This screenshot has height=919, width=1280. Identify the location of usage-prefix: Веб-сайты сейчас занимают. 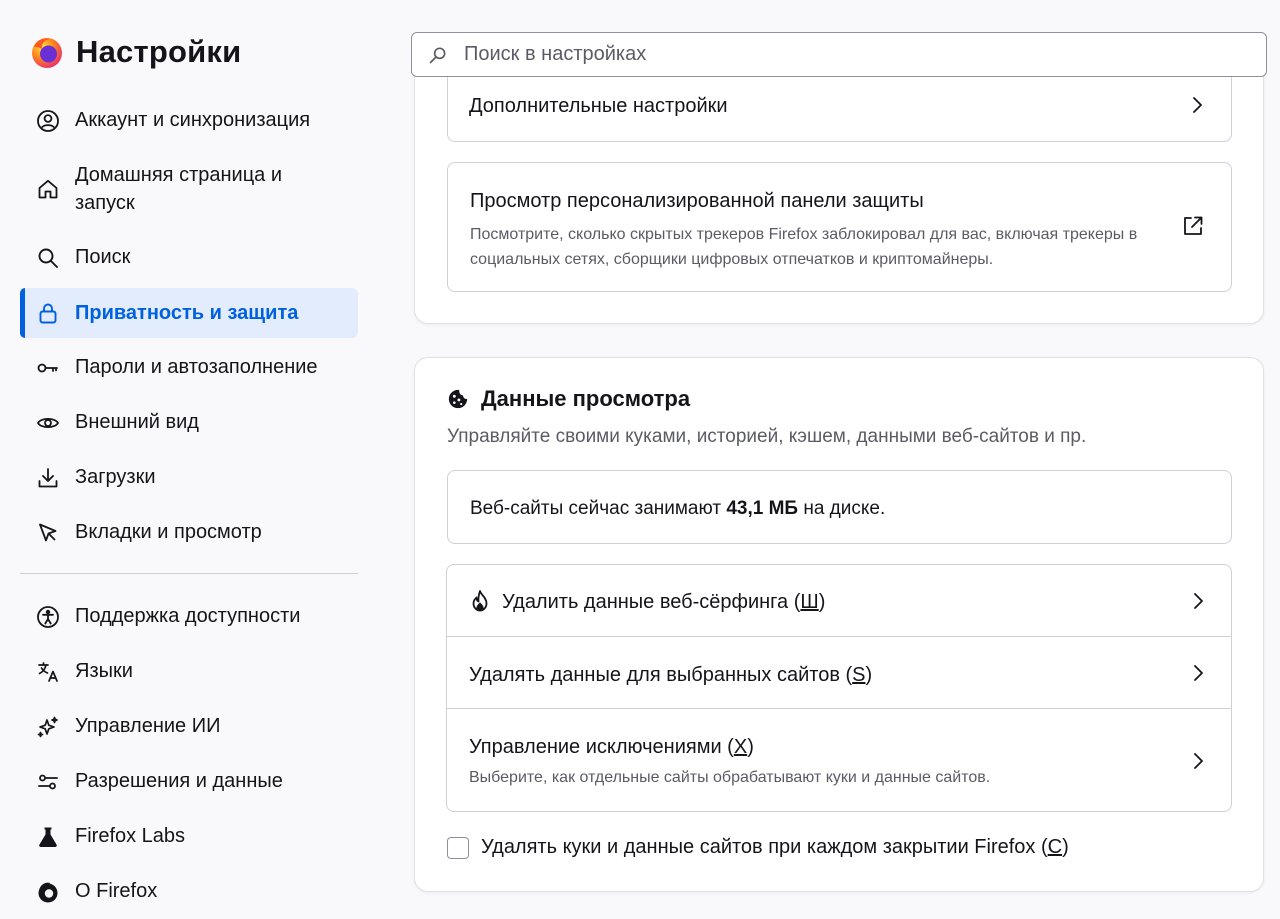
(598, 508).